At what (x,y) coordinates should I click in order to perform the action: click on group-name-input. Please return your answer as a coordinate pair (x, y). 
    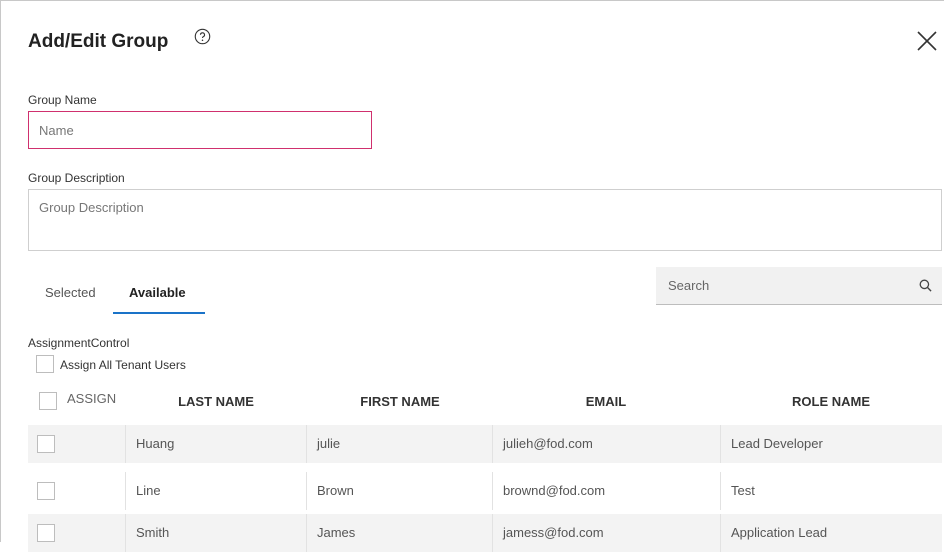
    Looking at the image, I should click on (200, 130).